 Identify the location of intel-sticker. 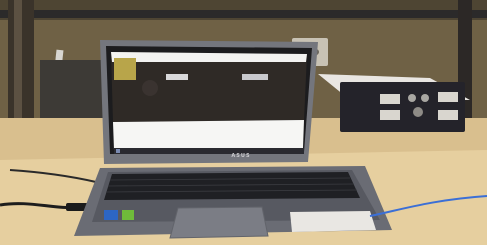
(111, 215).